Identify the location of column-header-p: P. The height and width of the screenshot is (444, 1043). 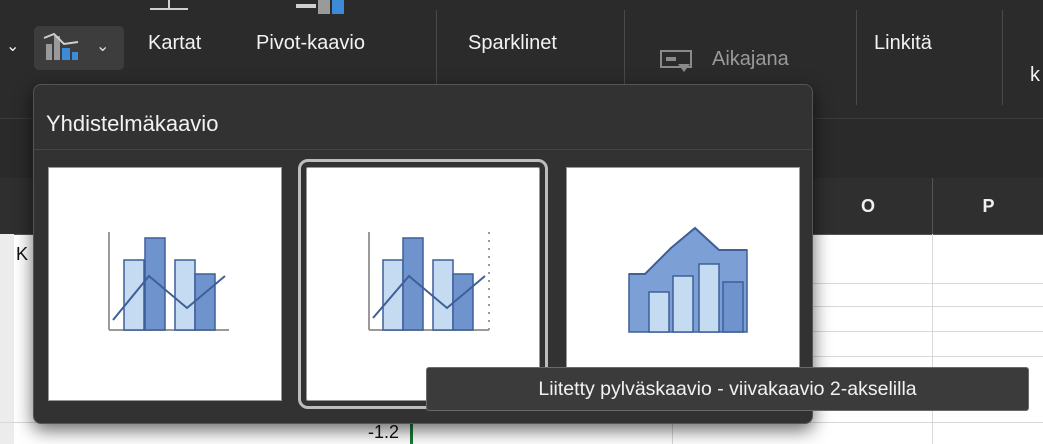
(987, 206).